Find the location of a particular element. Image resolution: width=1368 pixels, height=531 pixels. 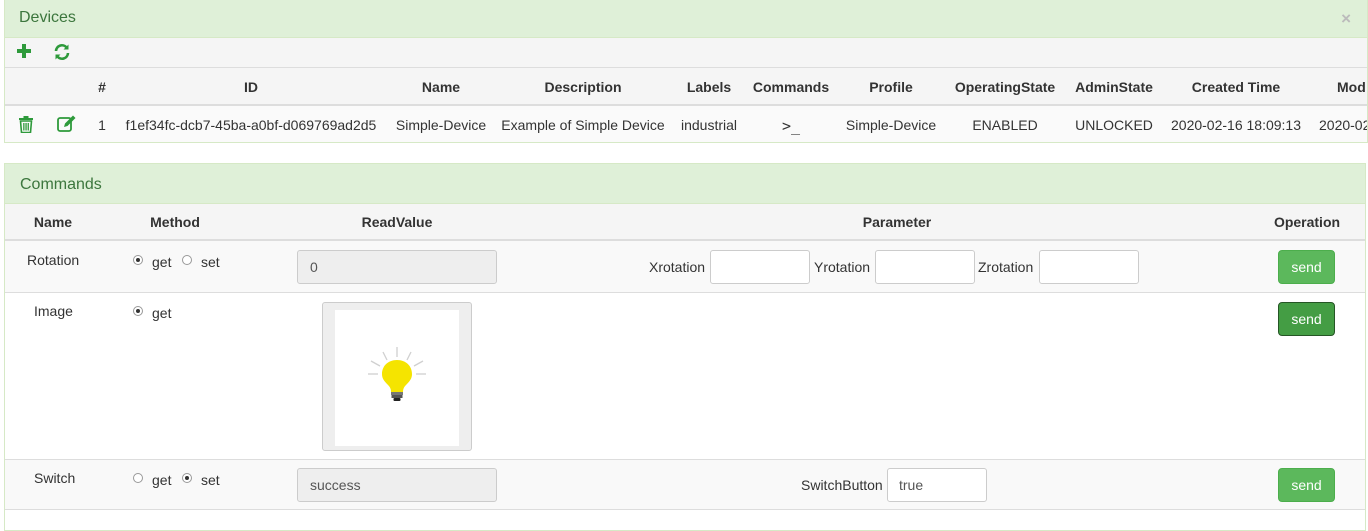

zrotation-input is located at coordinates (1089, 267).